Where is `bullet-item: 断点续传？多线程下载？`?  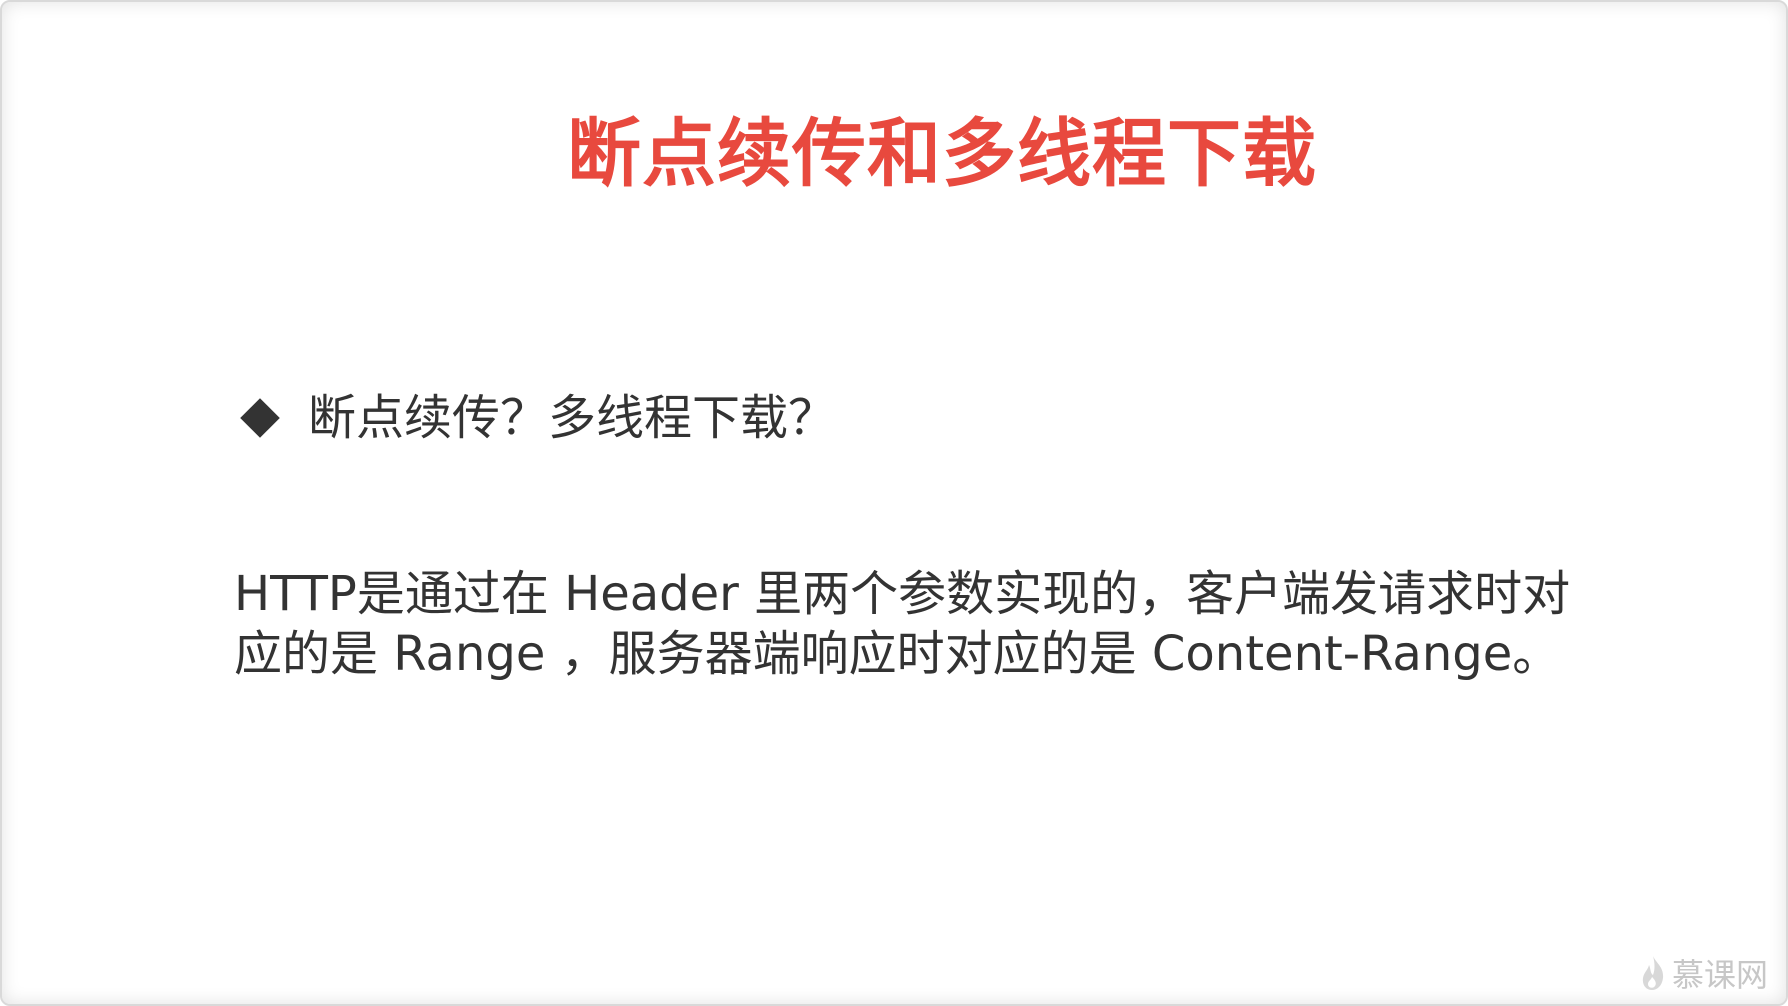
bullet-item: 断点续传？多线程下载？ is located at coordinates (537, 418).